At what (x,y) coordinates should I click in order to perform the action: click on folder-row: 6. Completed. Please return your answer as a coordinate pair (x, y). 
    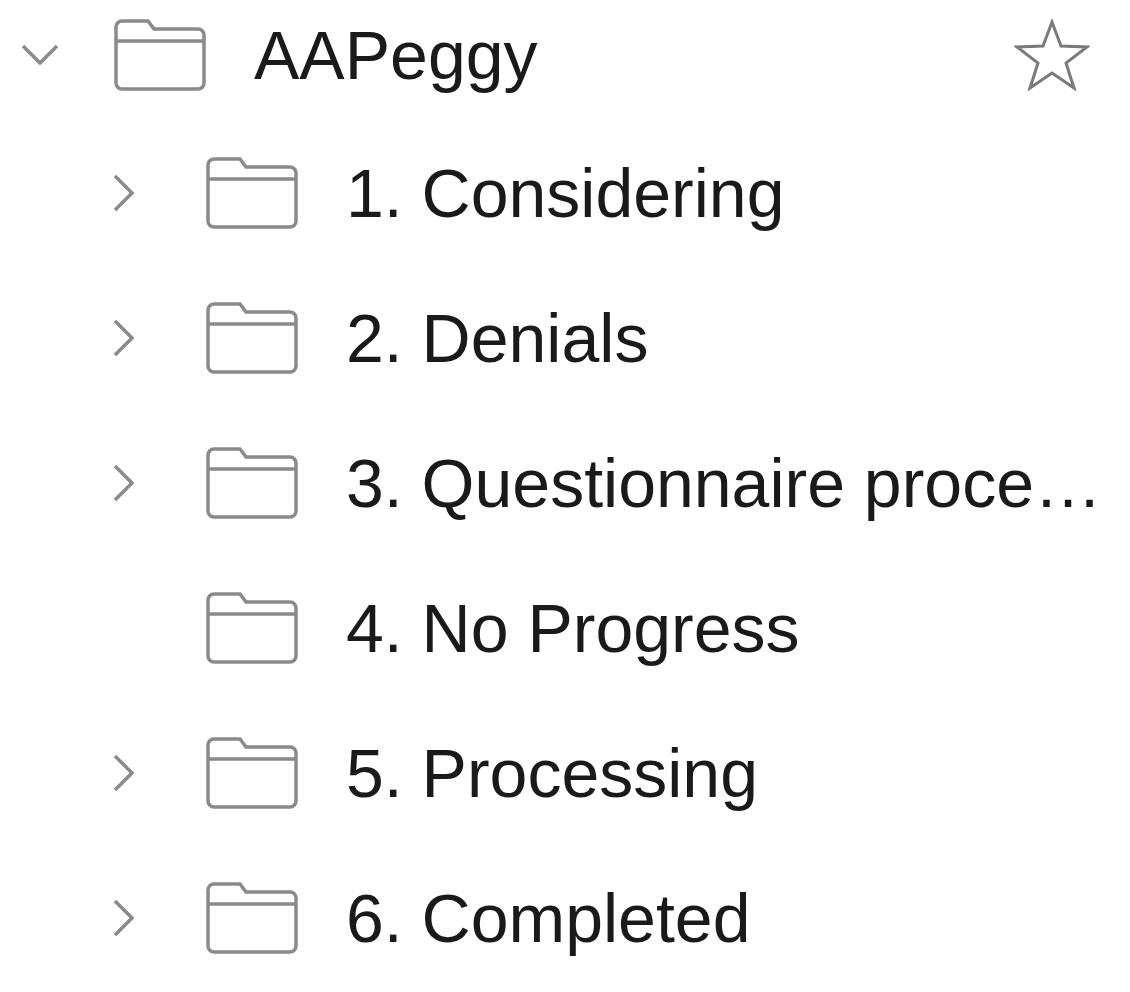
    Looking at the image, I should click on (621, 917).